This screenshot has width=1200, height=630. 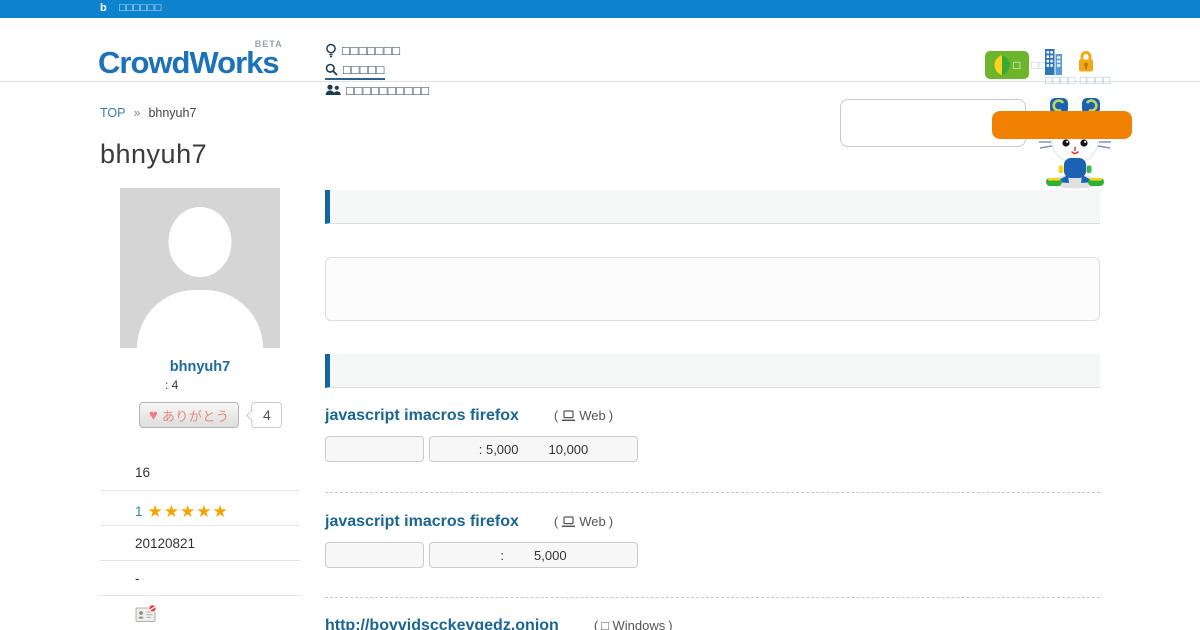 What do you see at coordinates (605, 624) in the screenshot?
I see `windows-icon: □` at bounding box center [605, 624].